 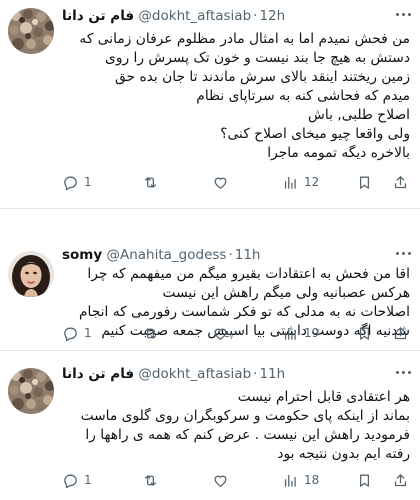 What do you see at coordinates (272, 16) in the screenshot?
I see `timestamp: 12h` at bounding box center [272, 16].